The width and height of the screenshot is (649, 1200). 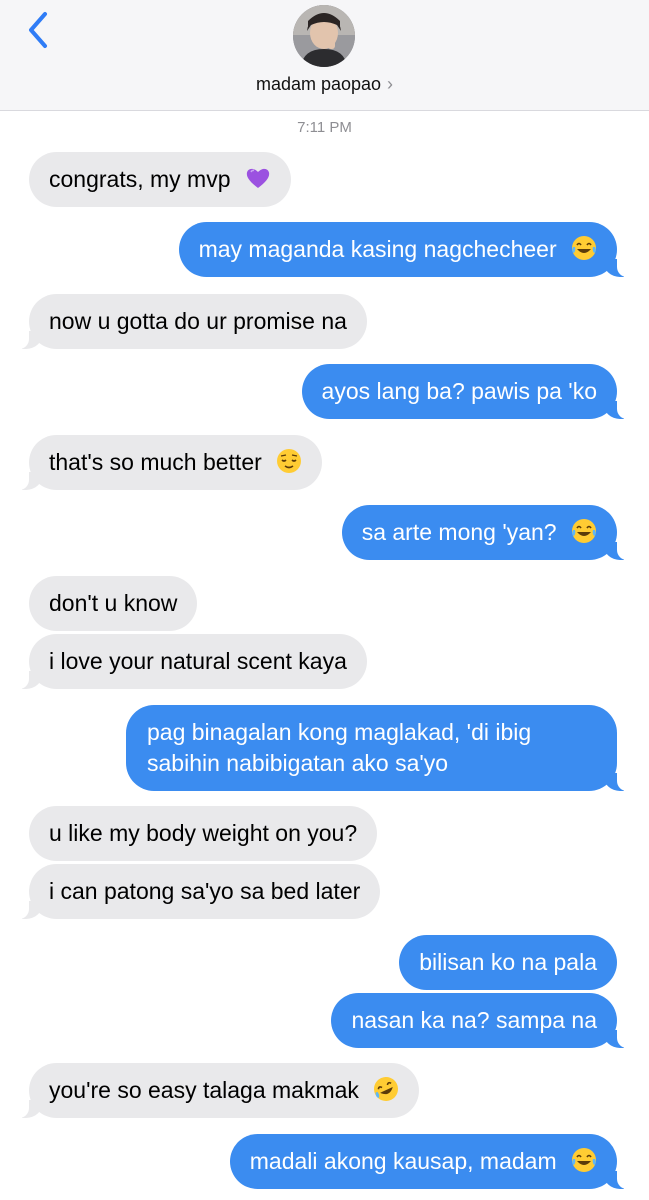 What do you see at coordinates (324, 127) in the screenshot?
I see `timestamp: 7:11 PM` at bounding box center [324, 127].